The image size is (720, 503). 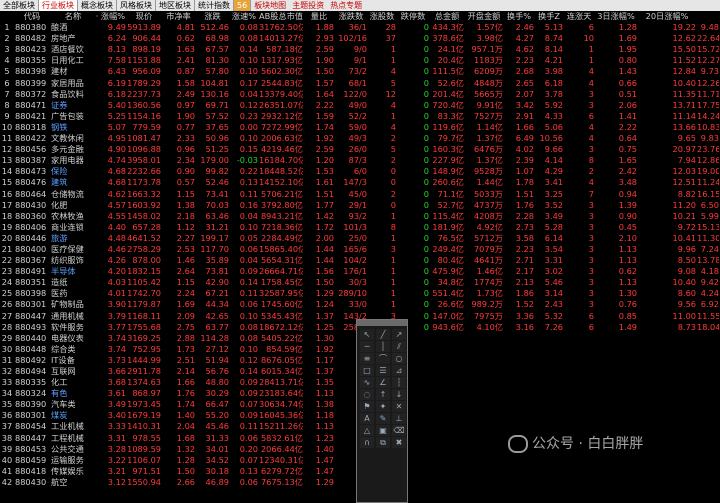 What do you see at coordinates (524, 237) in the screenshot?
I see `cell-15: 3.58` at bounding box center [524, 237].